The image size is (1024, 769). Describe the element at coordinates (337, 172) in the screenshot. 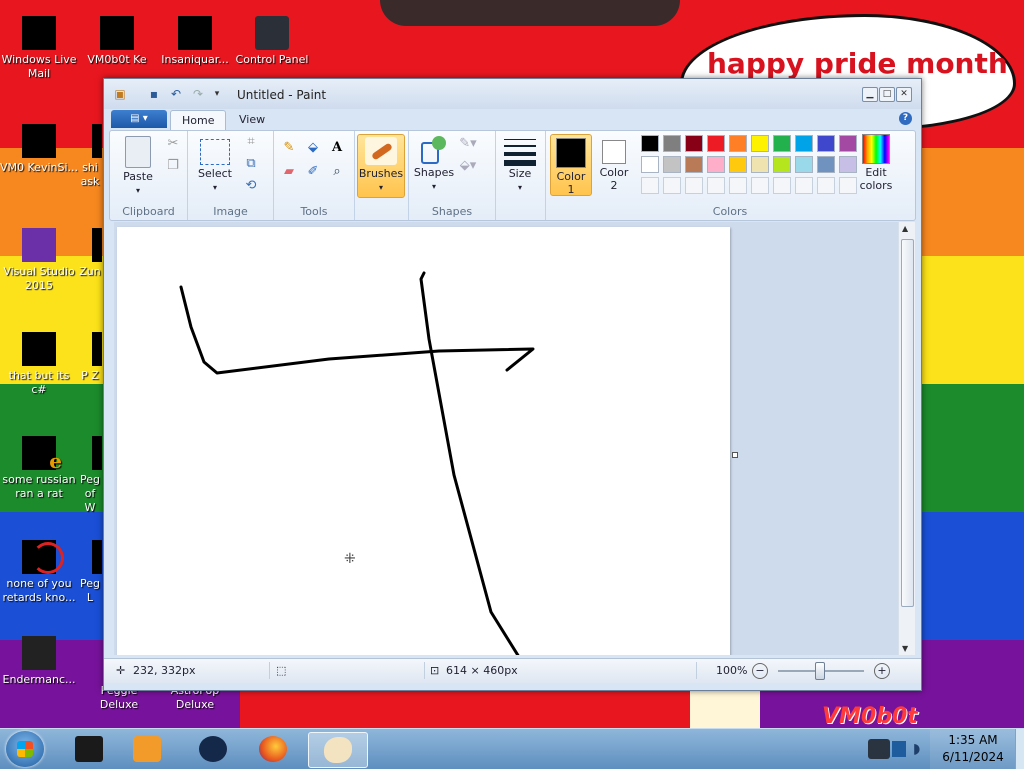

I see `magnifier-icon: ⌕` at that location.